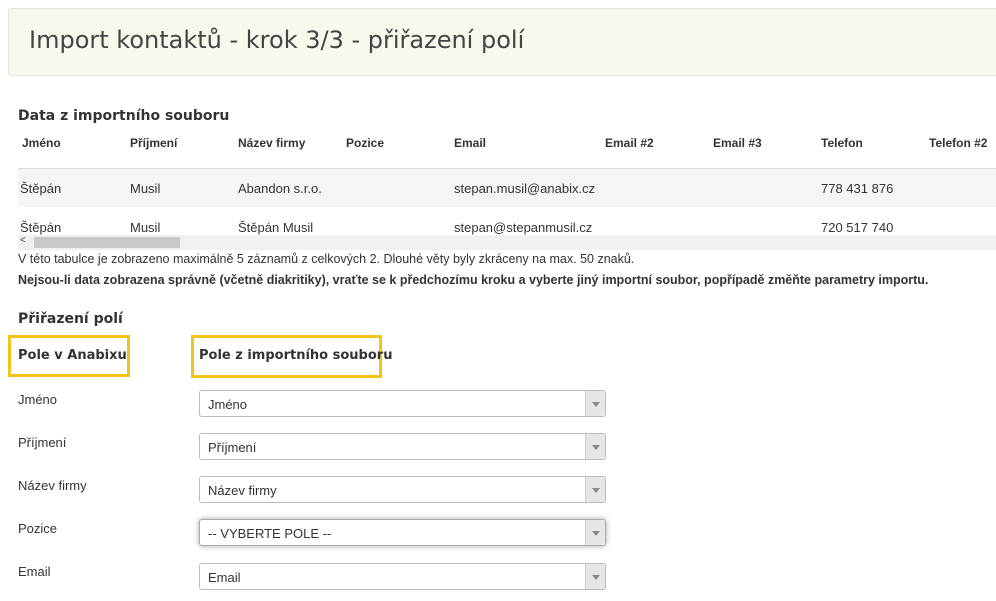  What do you see at coordinates (242, 490) in the screenshot?
I see `select-value: Název firmy` at bounding box center [242, 490].